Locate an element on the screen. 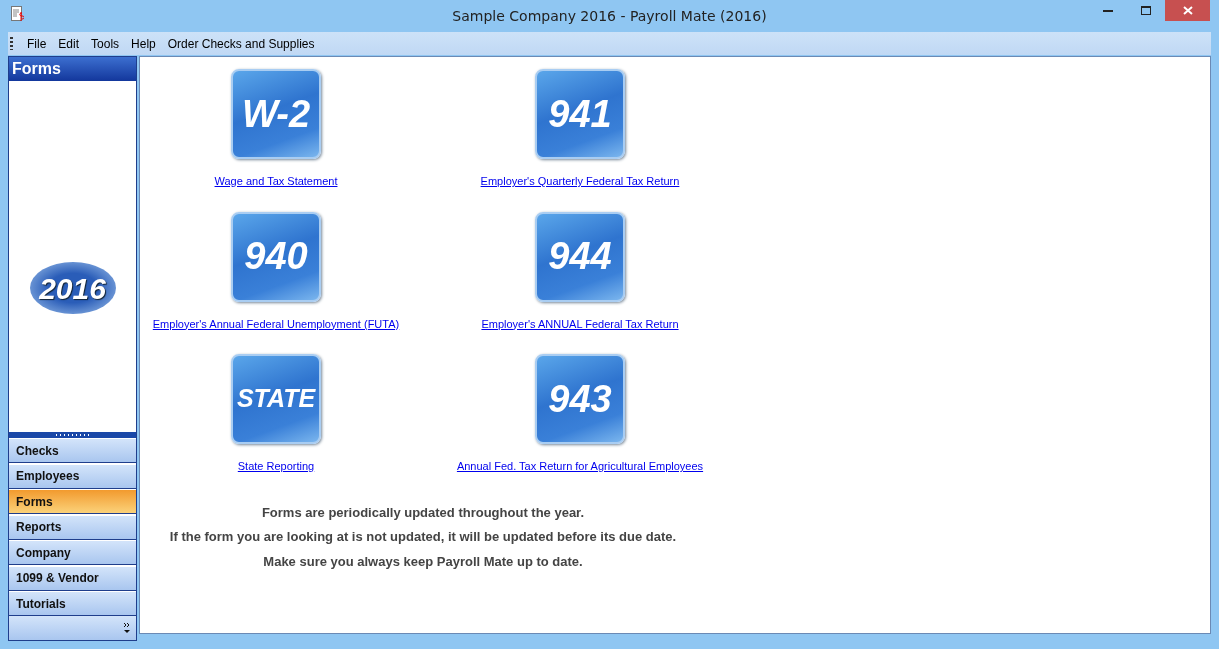  form-tile: 943 is located at coordinates (580, 399).